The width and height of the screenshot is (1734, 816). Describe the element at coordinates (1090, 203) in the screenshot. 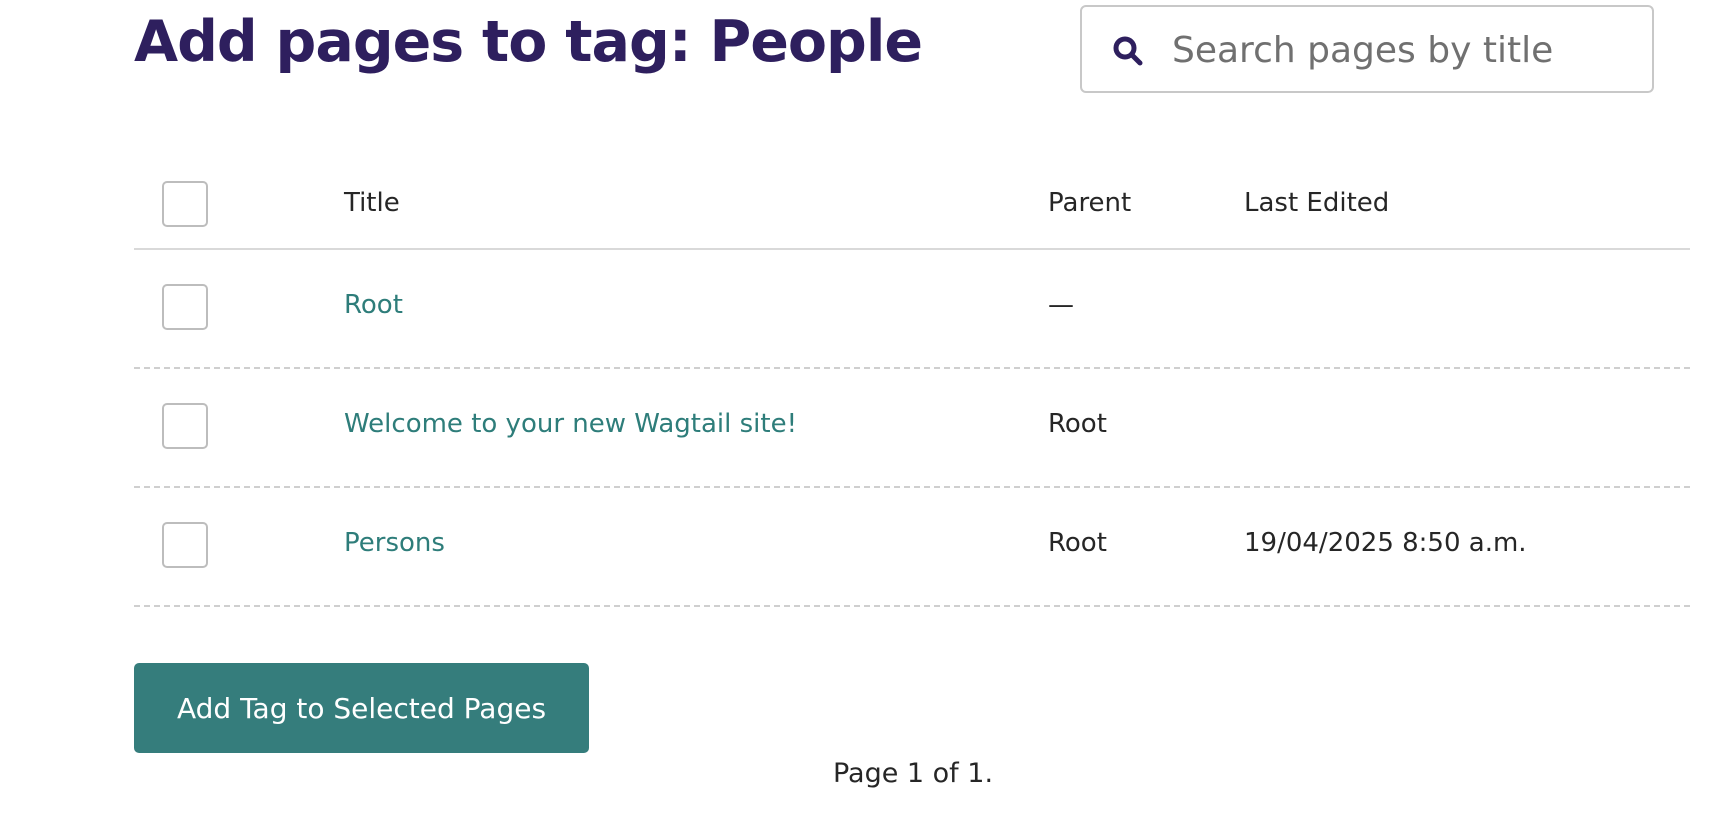

I see `column-header-parent: Parent` at that location.